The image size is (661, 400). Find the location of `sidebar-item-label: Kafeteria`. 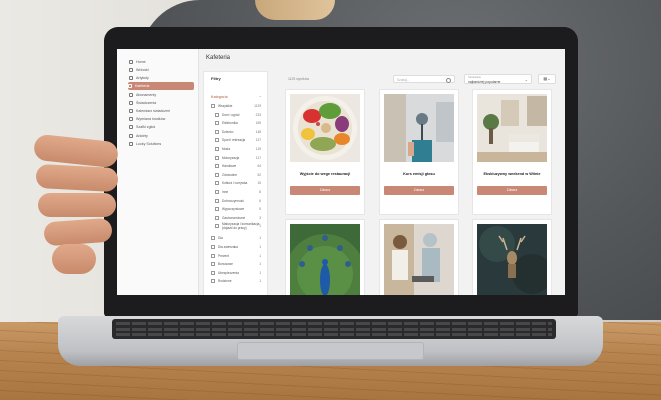

sidebar-item-label: Kafeteria is located at coordinates (142, 86).